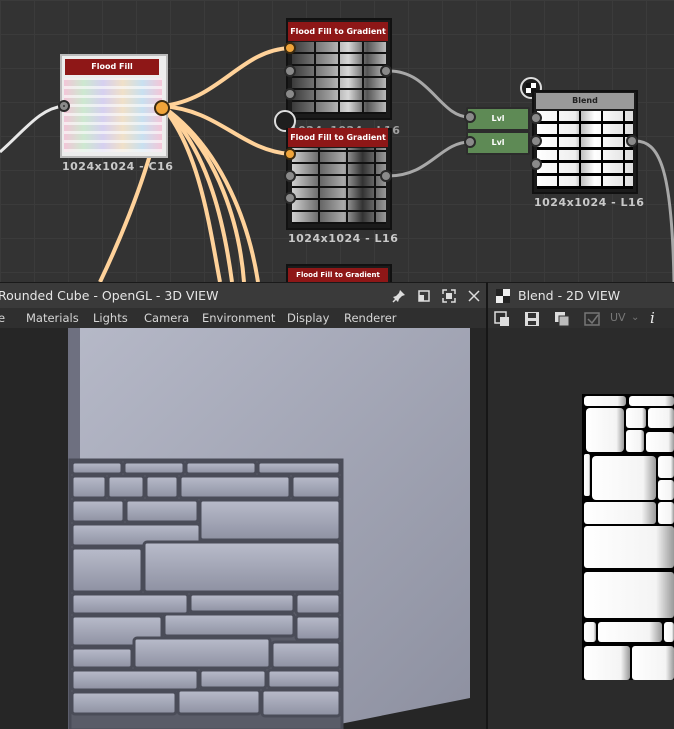  What do you see at coordinates (238, 318) in the screenshot?
I see `menu-environment: Environment` at bounding box center [238, 318].